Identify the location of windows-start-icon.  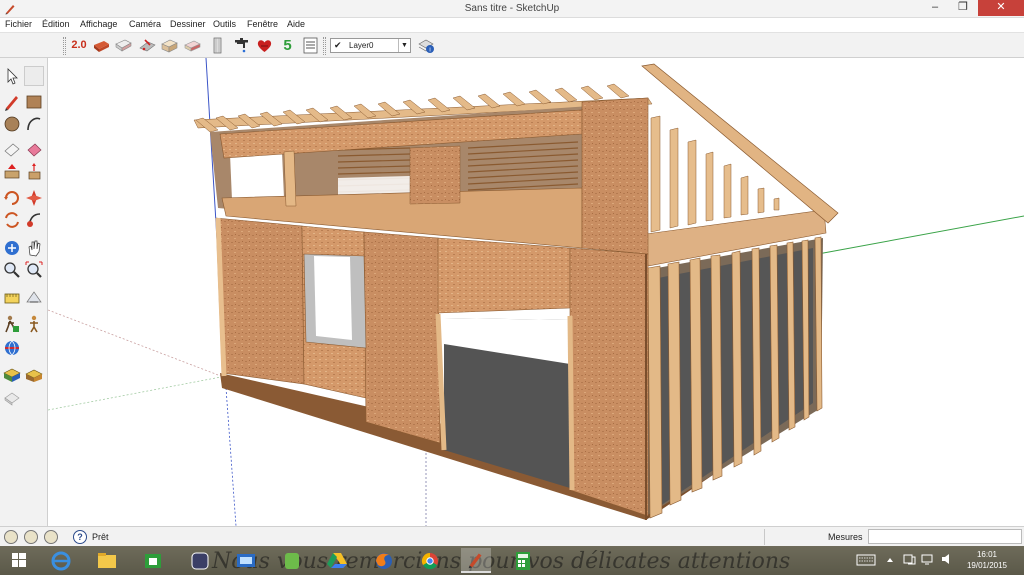
(19, 560).